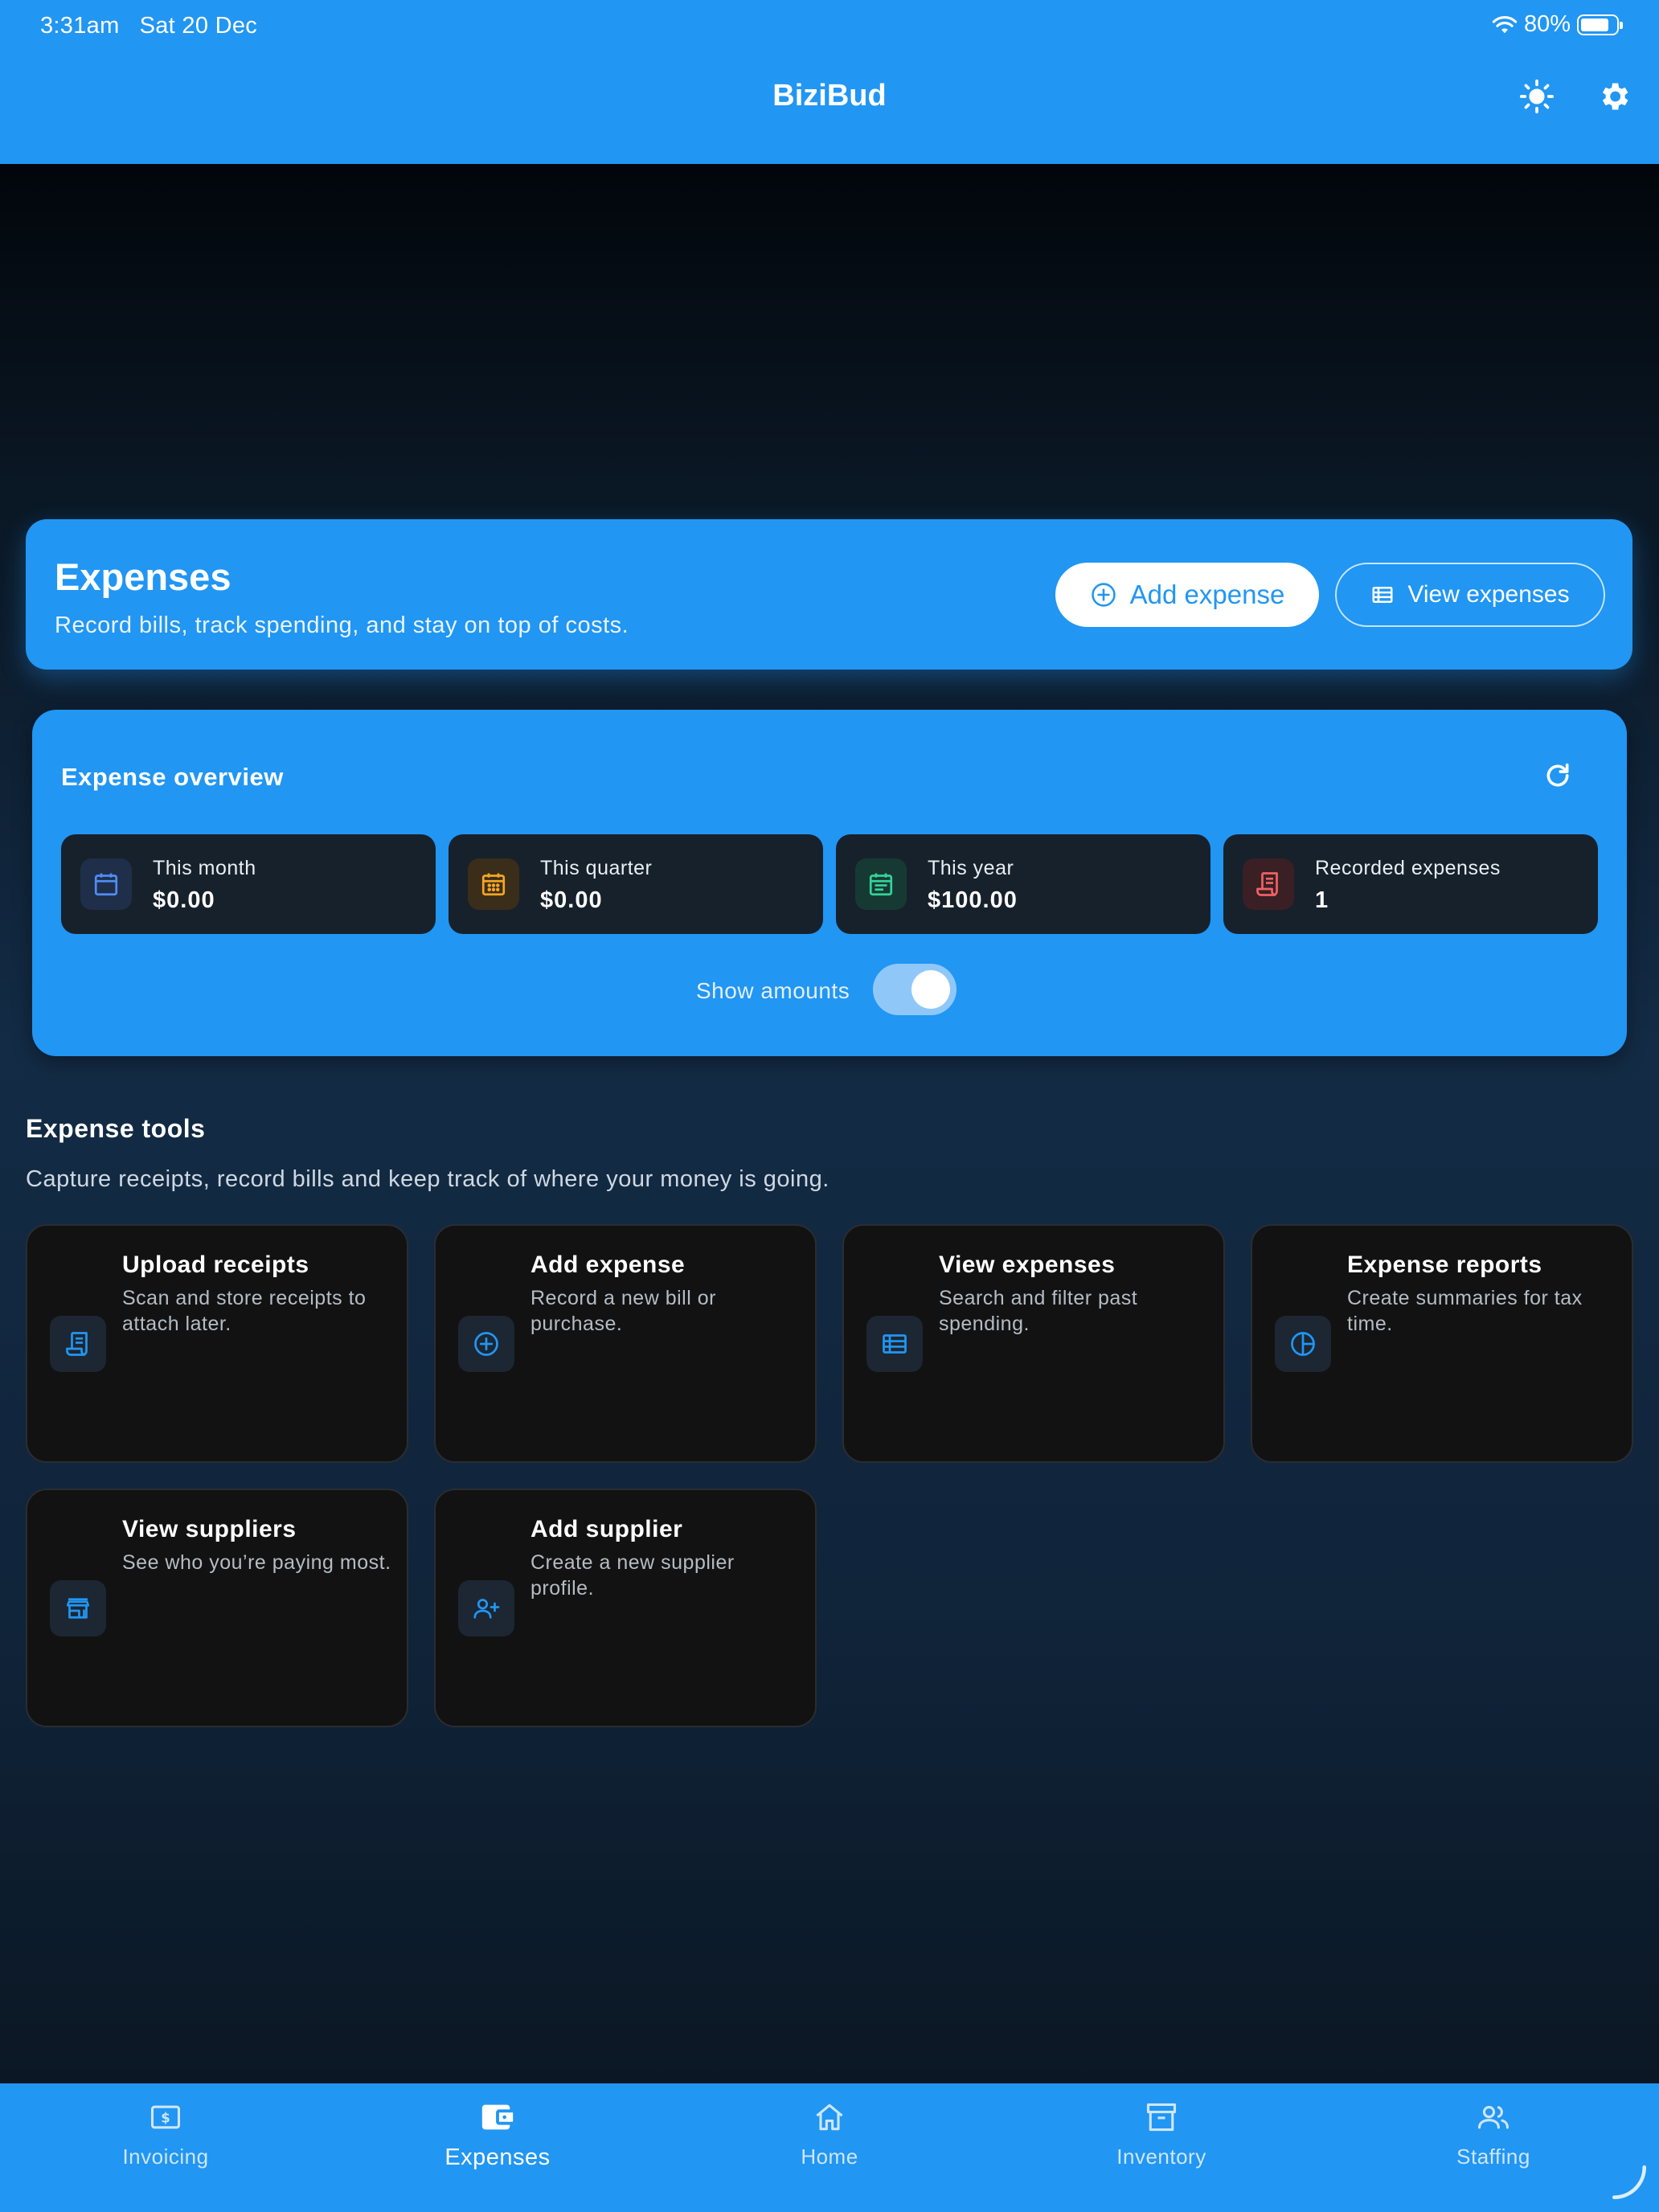 This screenshot has width=1659, height=2212. I want to click on nav-staffing: Staffing, so click(1493, 2133).